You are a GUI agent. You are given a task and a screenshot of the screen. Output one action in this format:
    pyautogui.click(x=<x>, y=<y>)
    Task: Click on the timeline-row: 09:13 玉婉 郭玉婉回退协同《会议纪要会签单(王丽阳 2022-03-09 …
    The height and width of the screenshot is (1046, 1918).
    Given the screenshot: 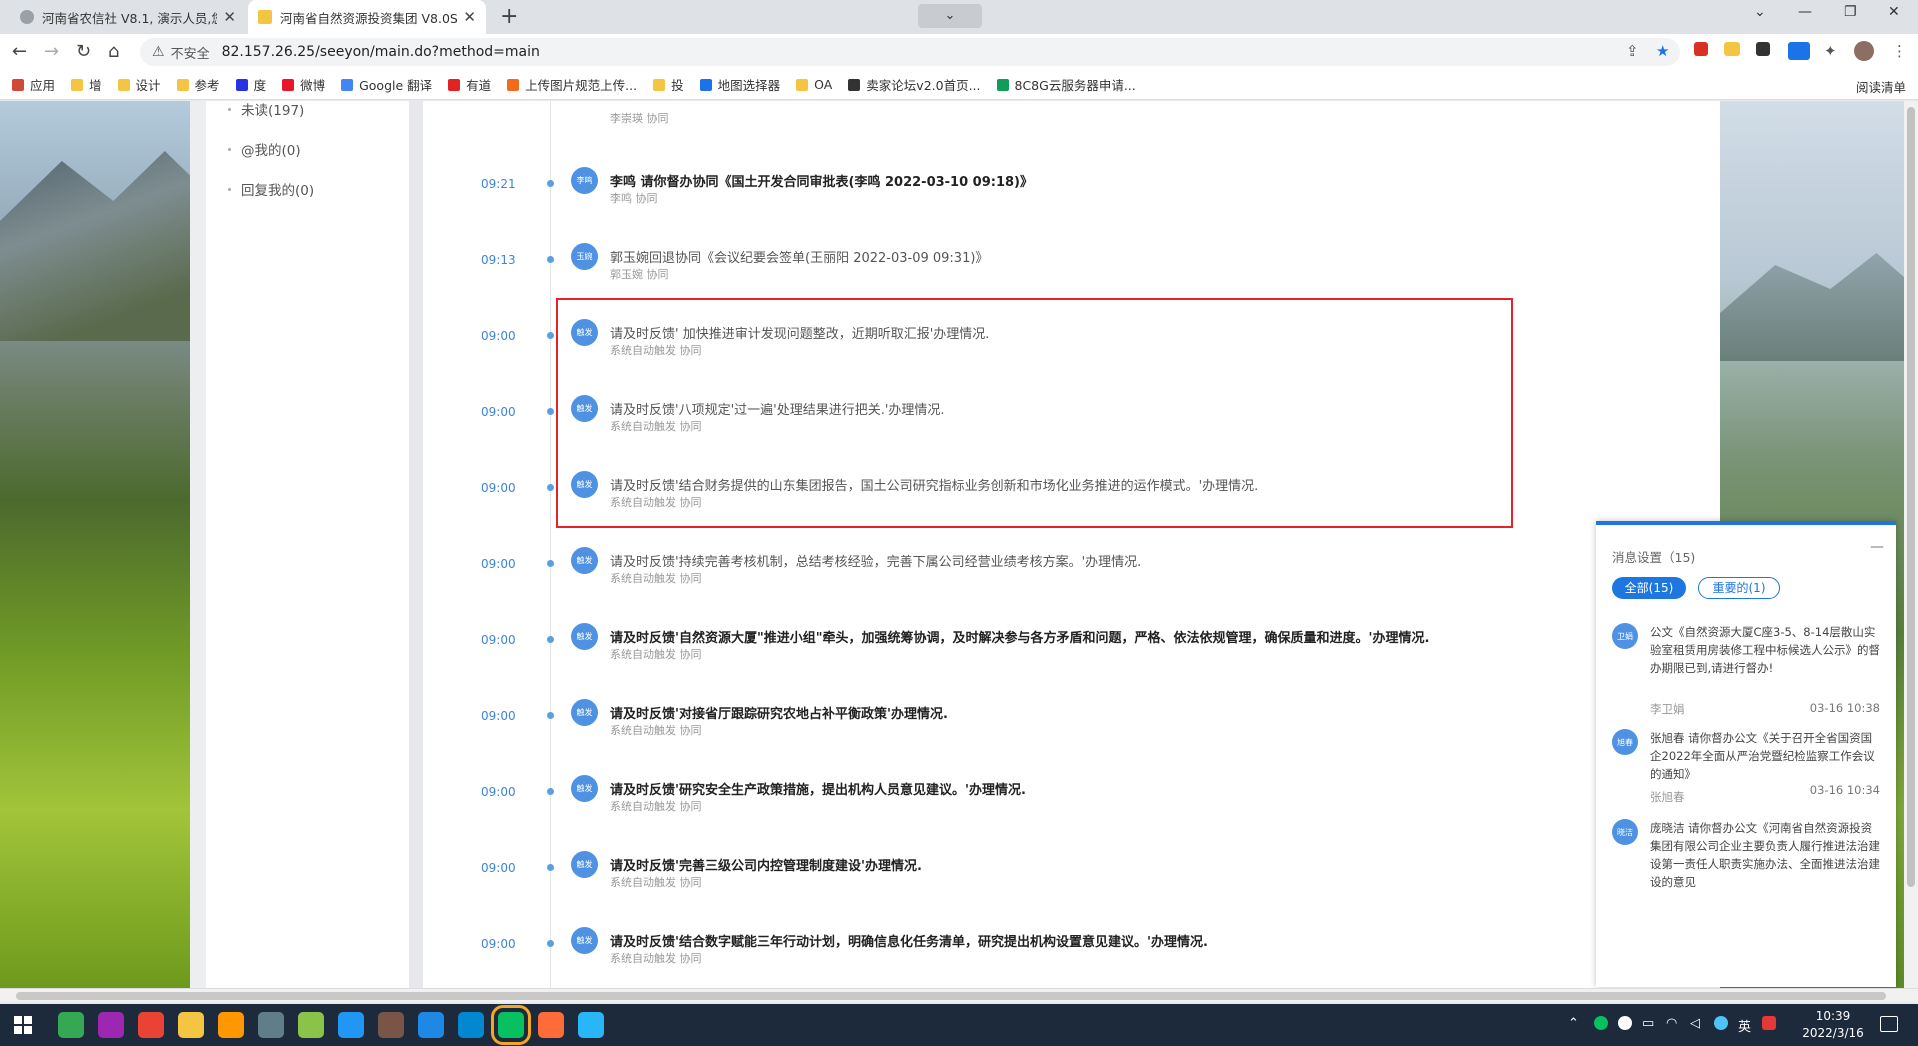 What is the action you would take?
    pyautogui.click(x=1071, y=266)
    